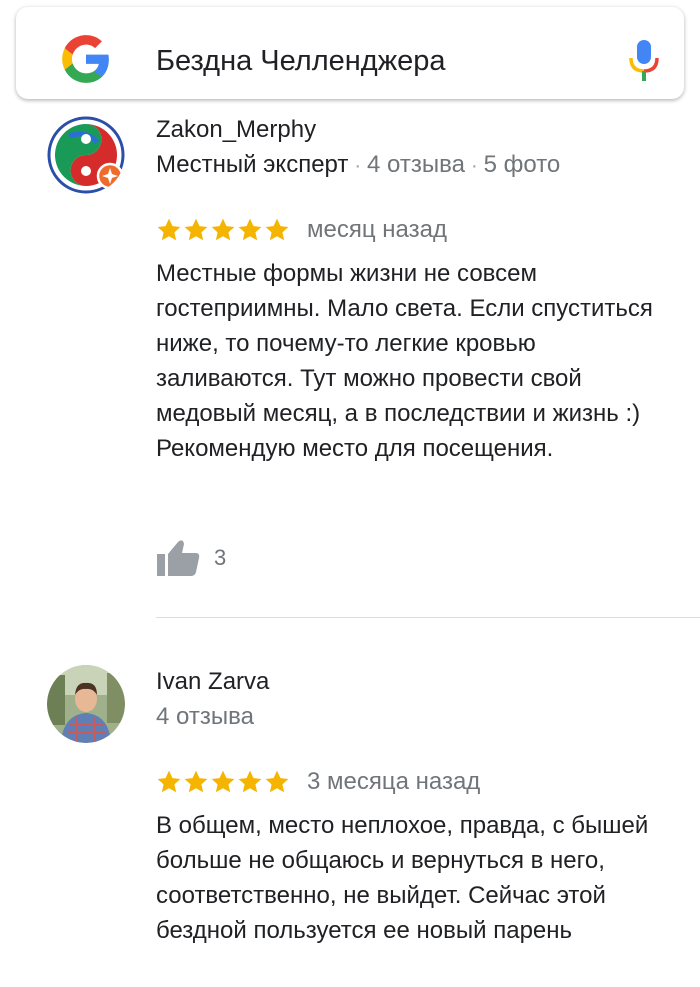 The height and width of the screenshot is (987, 700). Describe the element at coordinates (522, 164) in the screenshot. I see `photos-count: 5 фото` at that location.